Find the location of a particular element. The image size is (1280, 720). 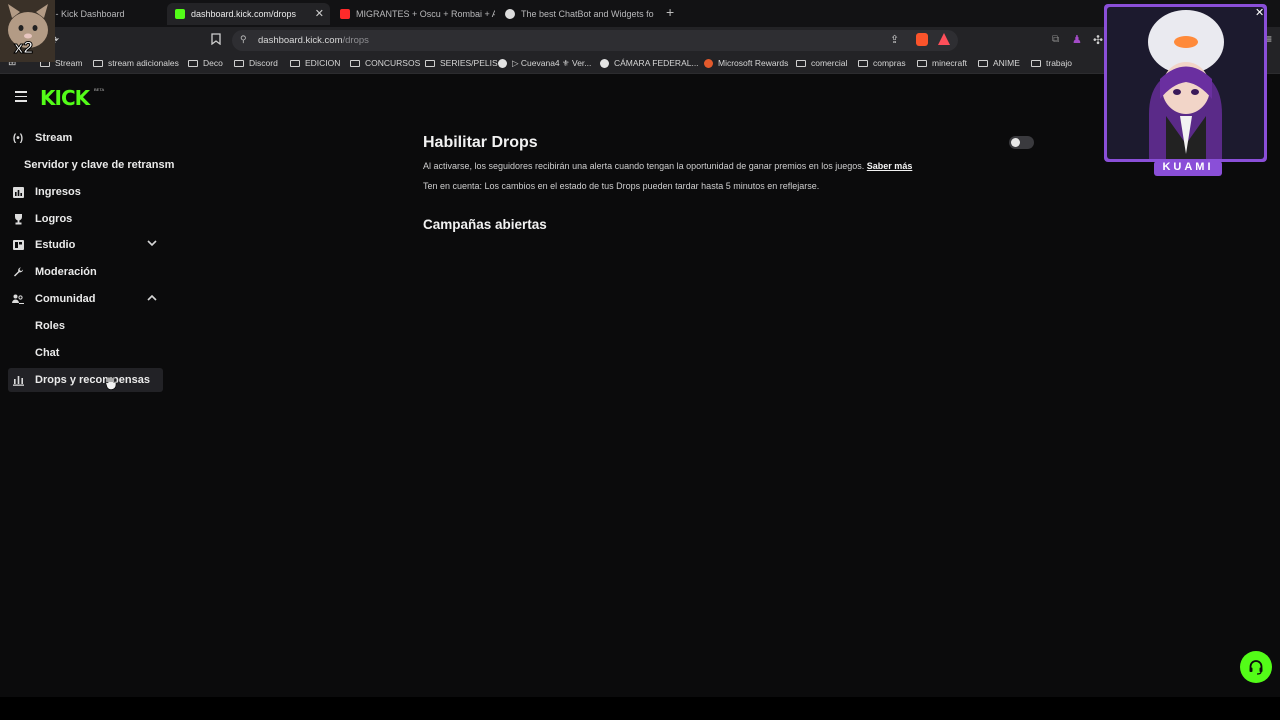

brave-rewards-icon is located at coordinates (944, 39).